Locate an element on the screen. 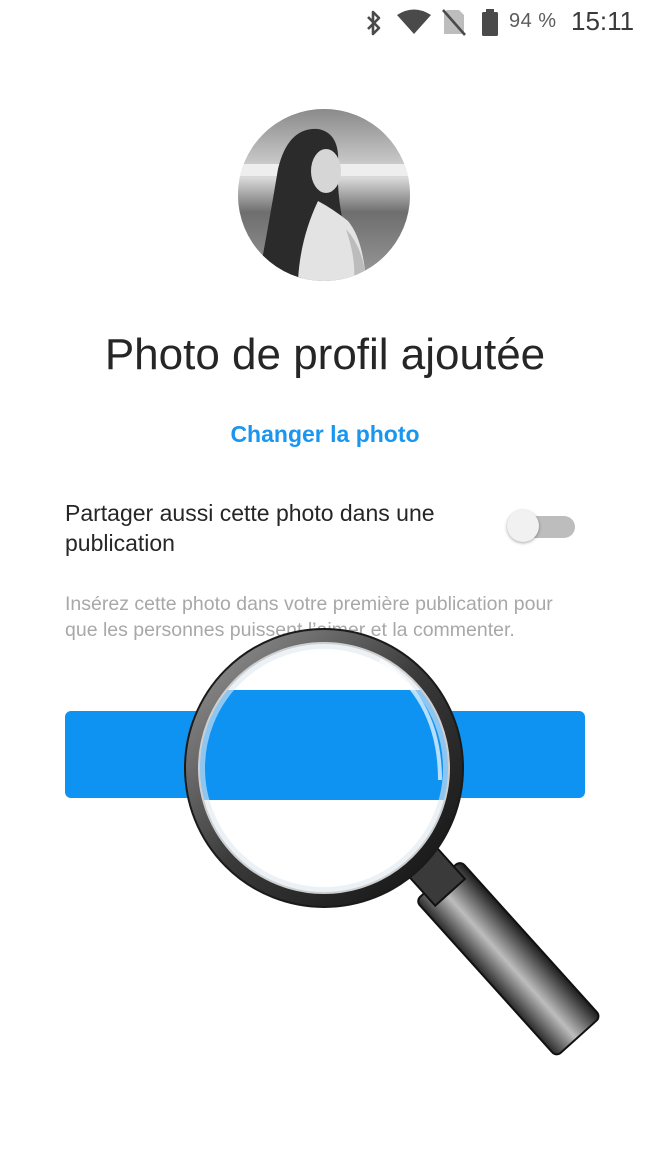  no-sim-icon is located at coordinates (454, 24).